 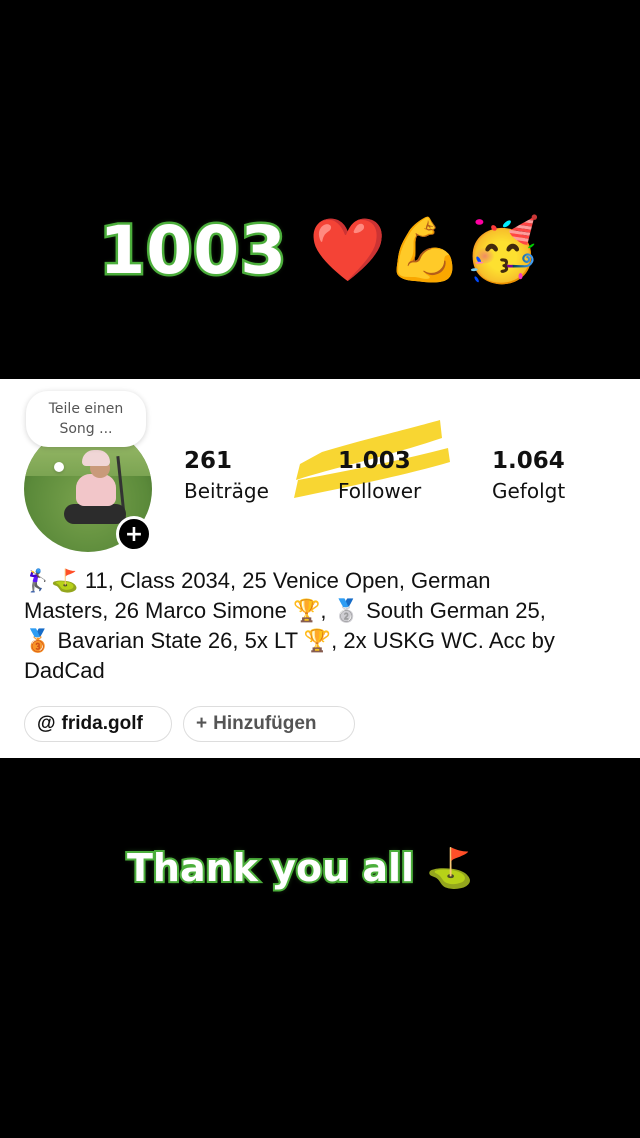 I want to click on bubble-tail, so click(x=59, y=467).